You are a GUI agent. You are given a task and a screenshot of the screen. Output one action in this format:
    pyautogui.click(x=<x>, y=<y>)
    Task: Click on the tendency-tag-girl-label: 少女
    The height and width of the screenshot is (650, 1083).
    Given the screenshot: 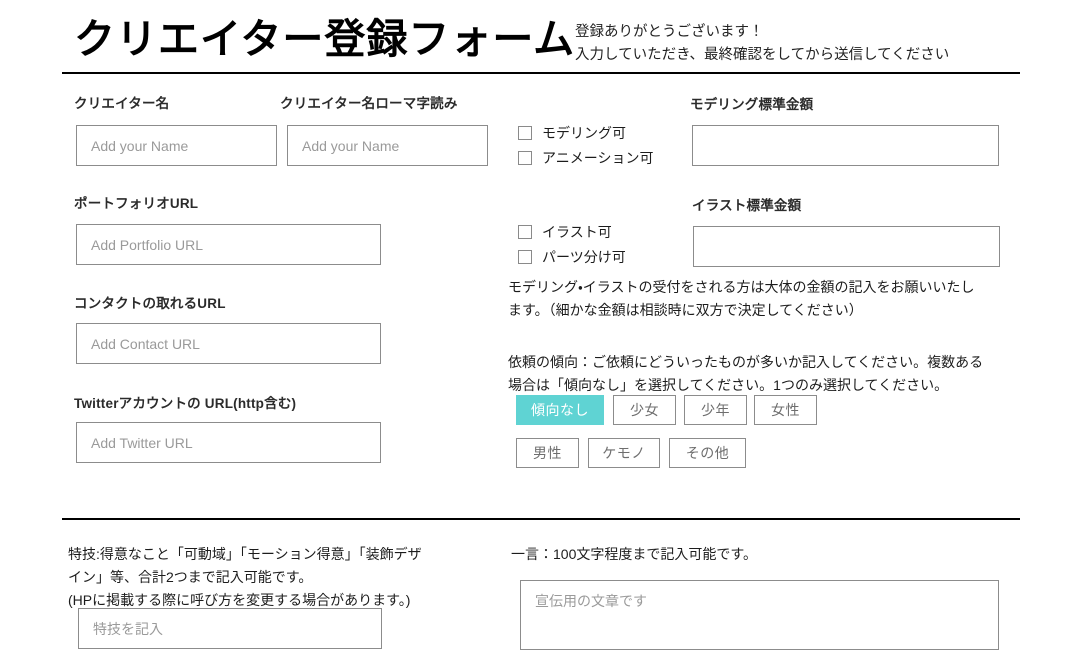 What is the action you would take?
    pyautogui.click(x=644, y=410)
    